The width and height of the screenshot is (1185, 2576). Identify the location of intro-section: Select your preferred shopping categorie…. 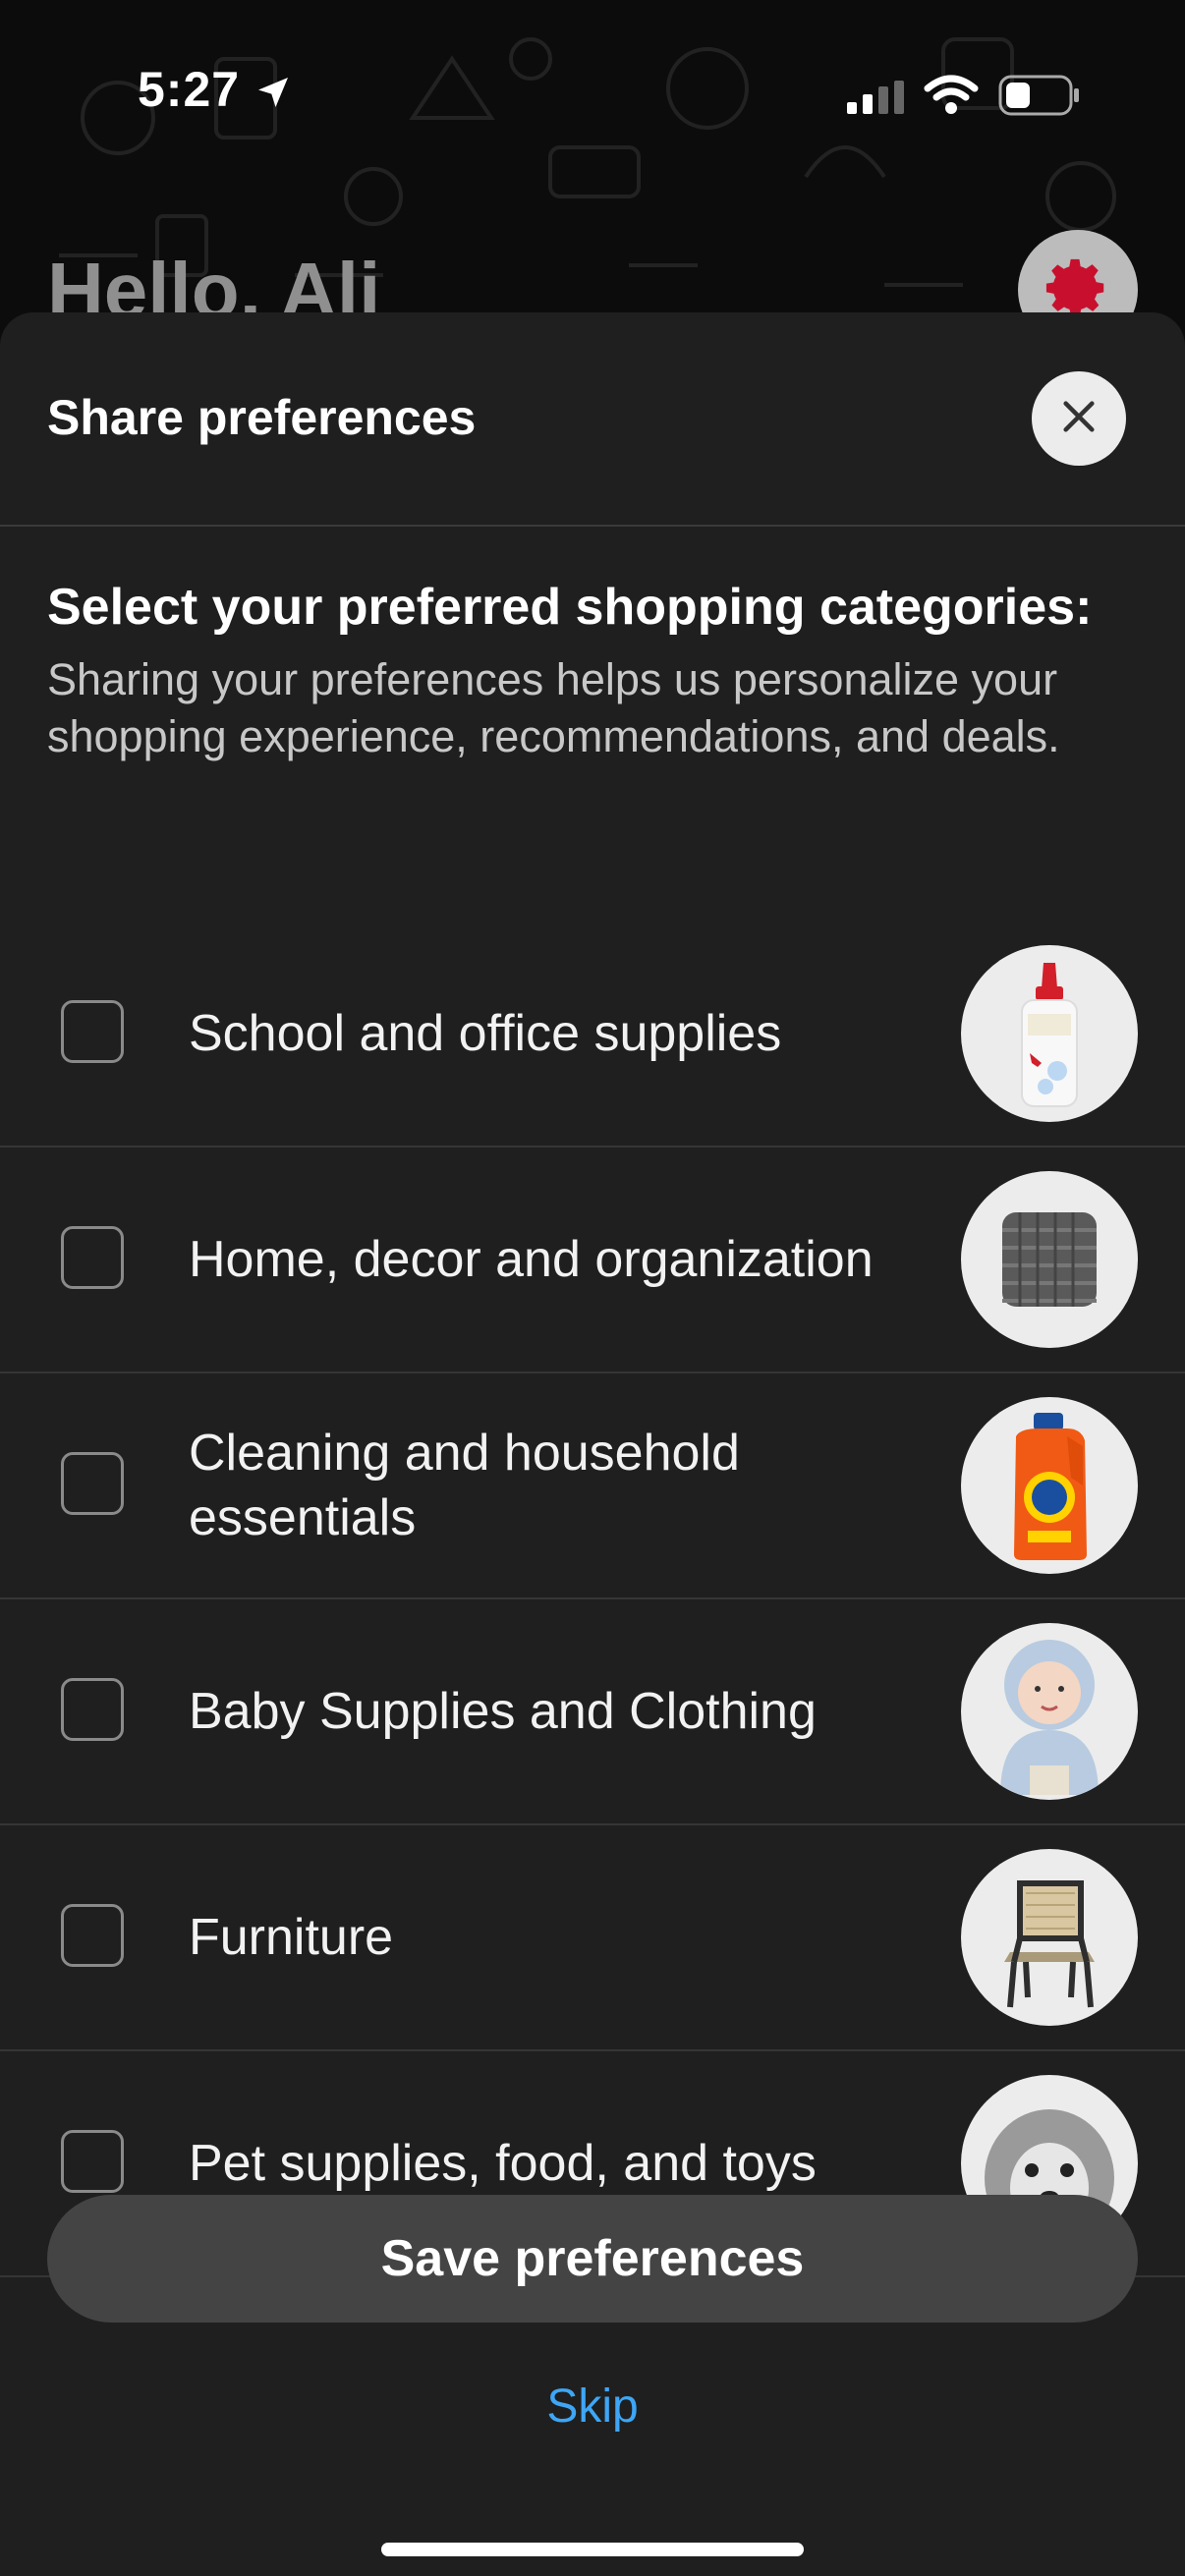
(592, 670).